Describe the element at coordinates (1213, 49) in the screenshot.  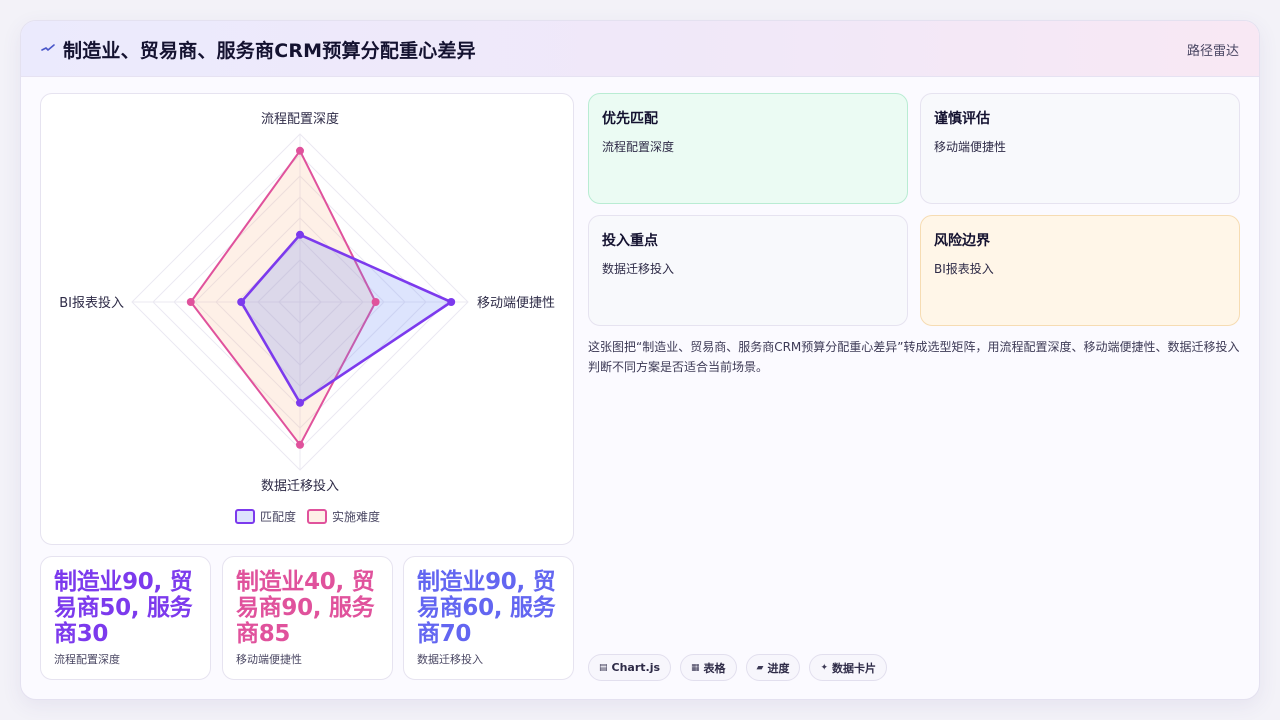
I see `radar-path-link: 路径雷达` at that location.